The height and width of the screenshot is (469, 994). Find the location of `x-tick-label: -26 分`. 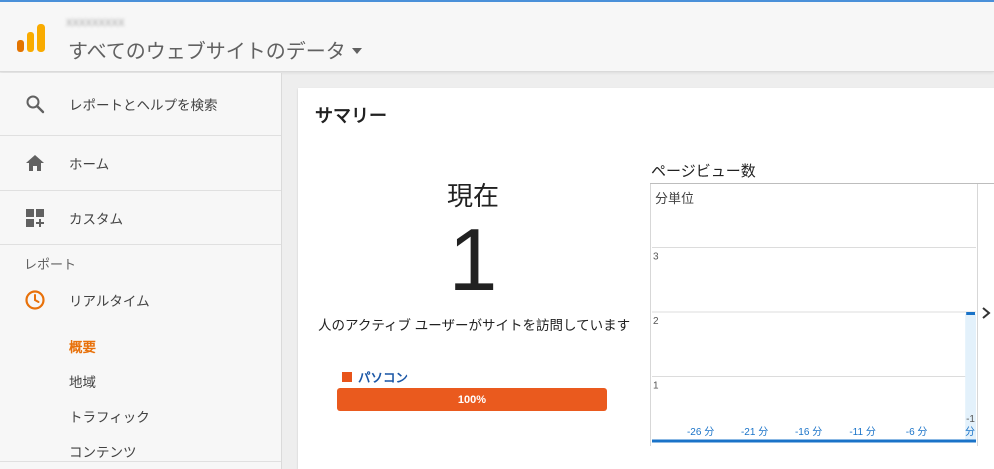

x-tick-label: -26 分 is located at coordinates (700, 432).